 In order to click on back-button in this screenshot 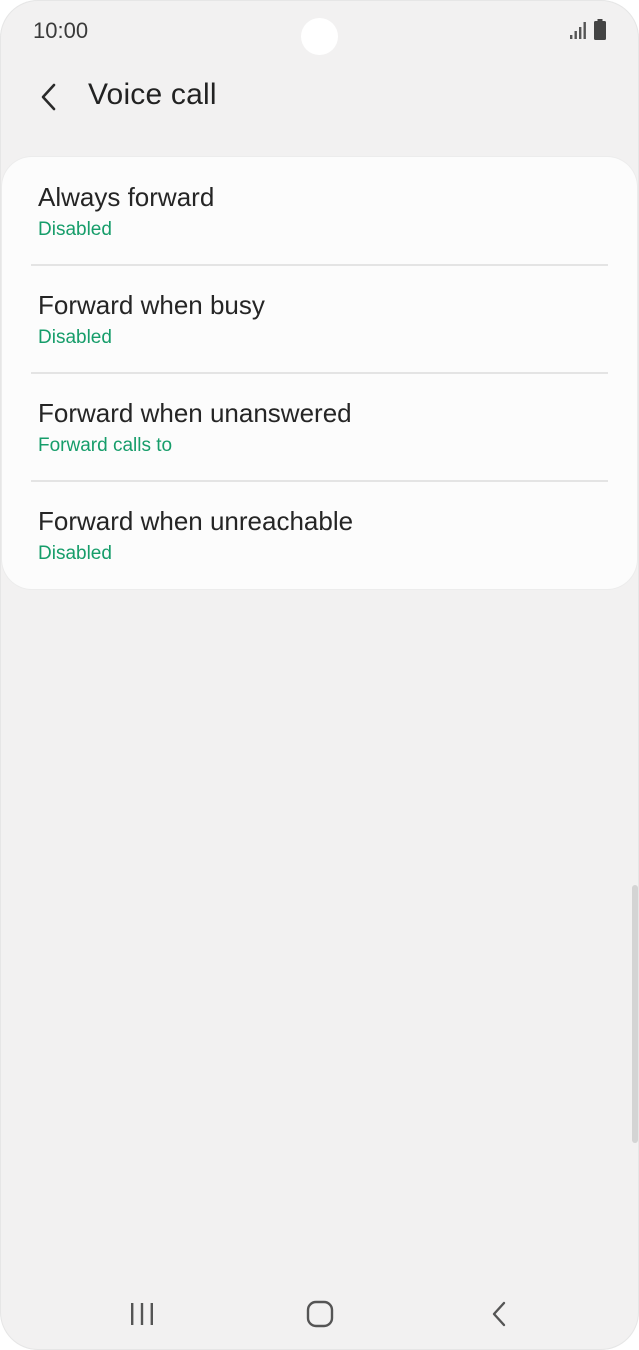, I will do `click(49, 97)`.